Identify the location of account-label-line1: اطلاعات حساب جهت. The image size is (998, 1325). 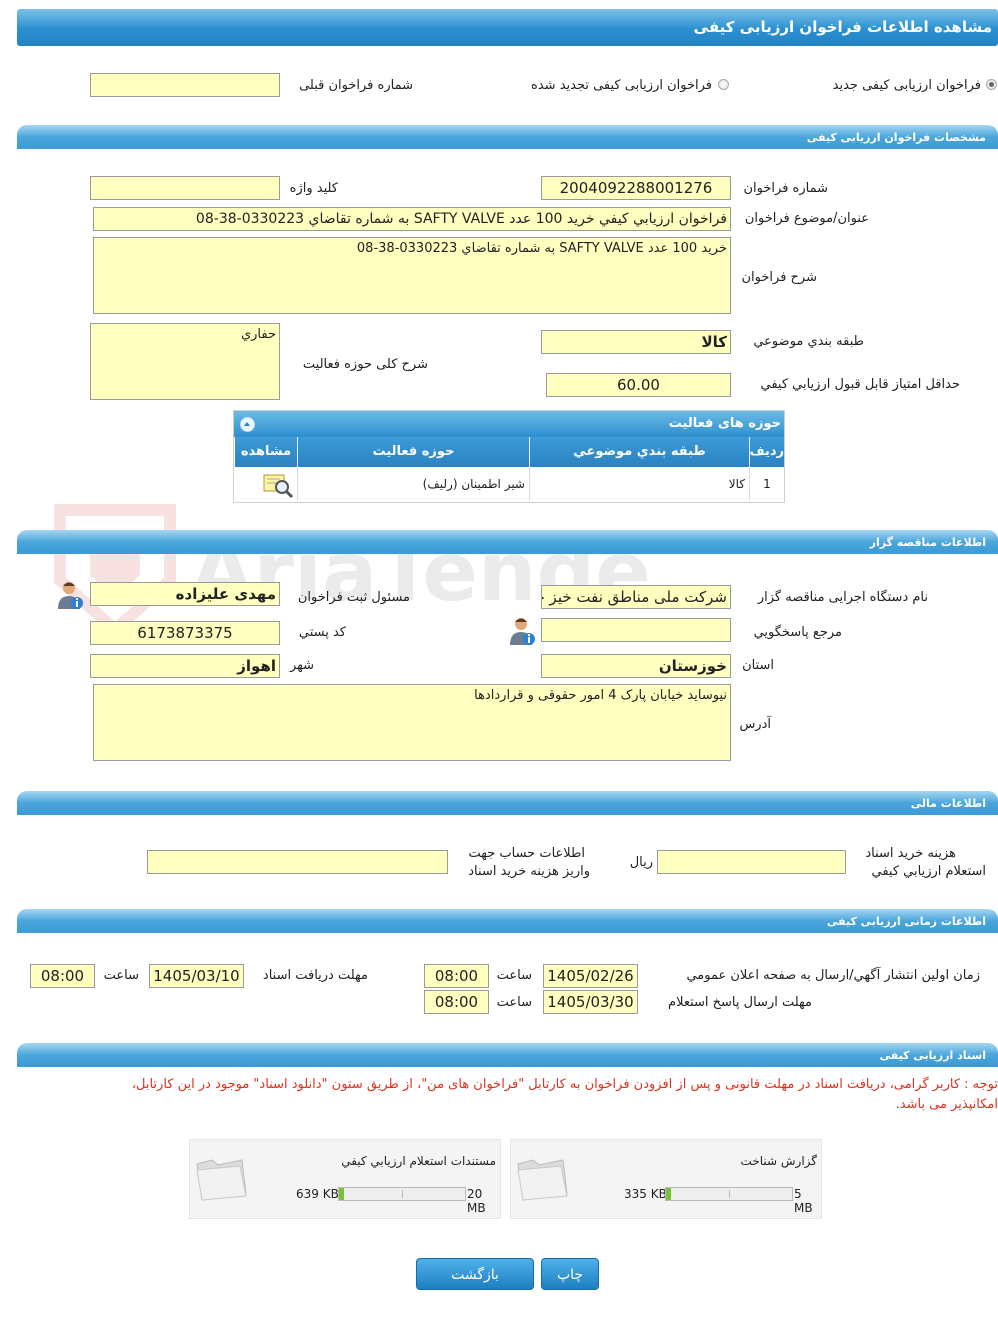
(526, 853).